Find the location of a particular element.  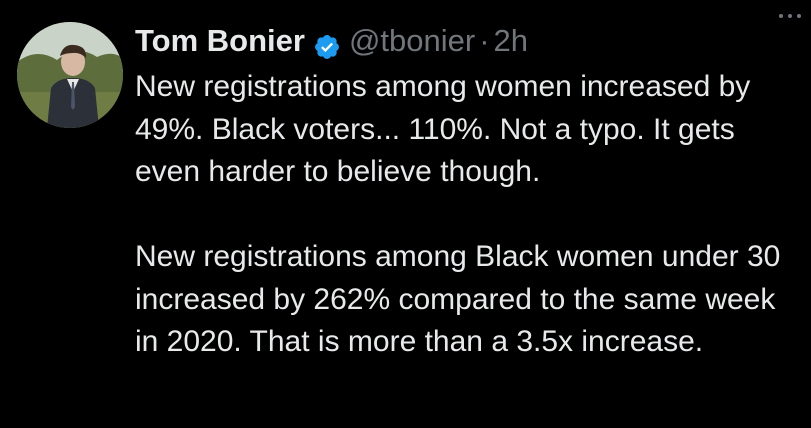

avatar is located at coordinates (70, 75).